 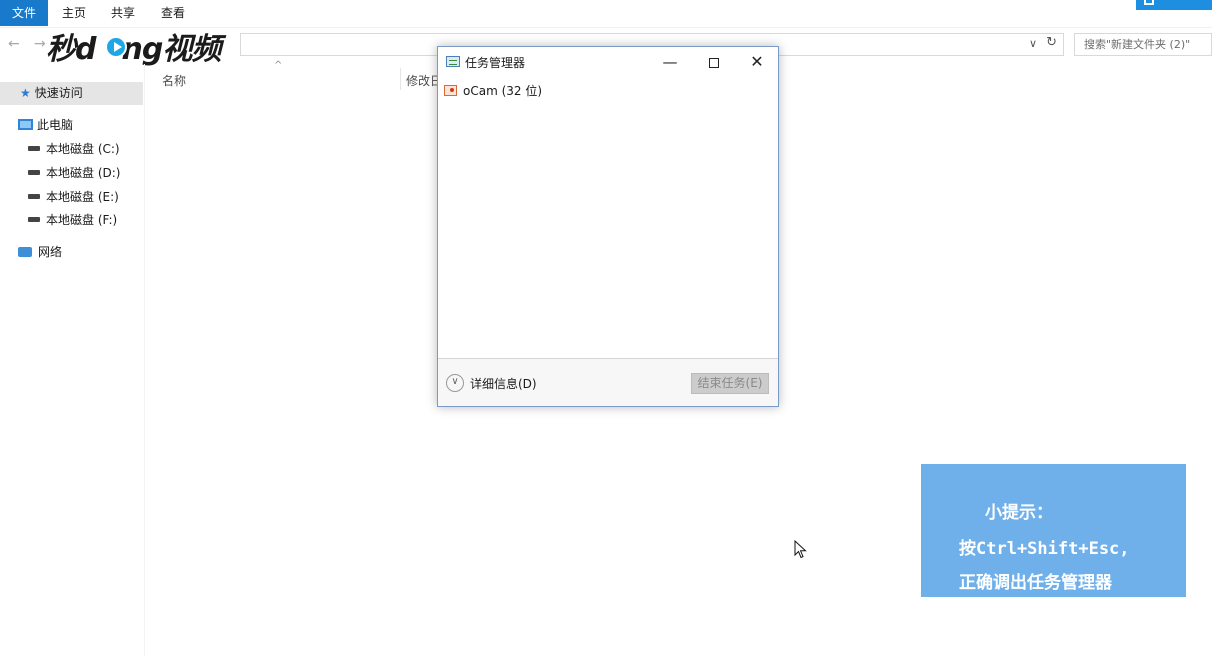 I want to click on sidebar-item-drive-f: 本地磁盘 (F:), so click(x=72, y=220).